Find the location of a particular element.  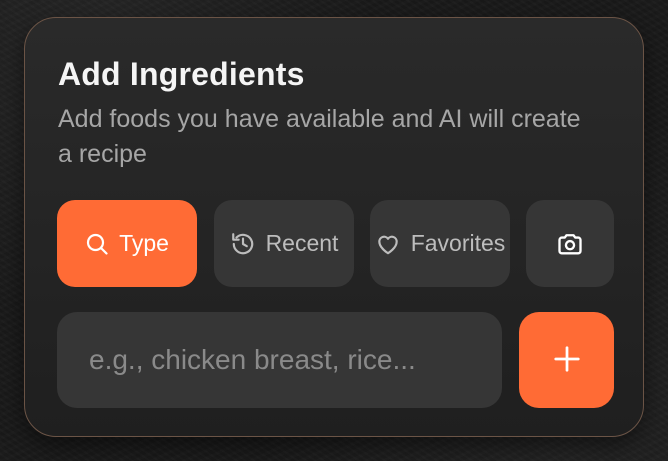

ingredient-input-container is located at coordinates (279, 360).